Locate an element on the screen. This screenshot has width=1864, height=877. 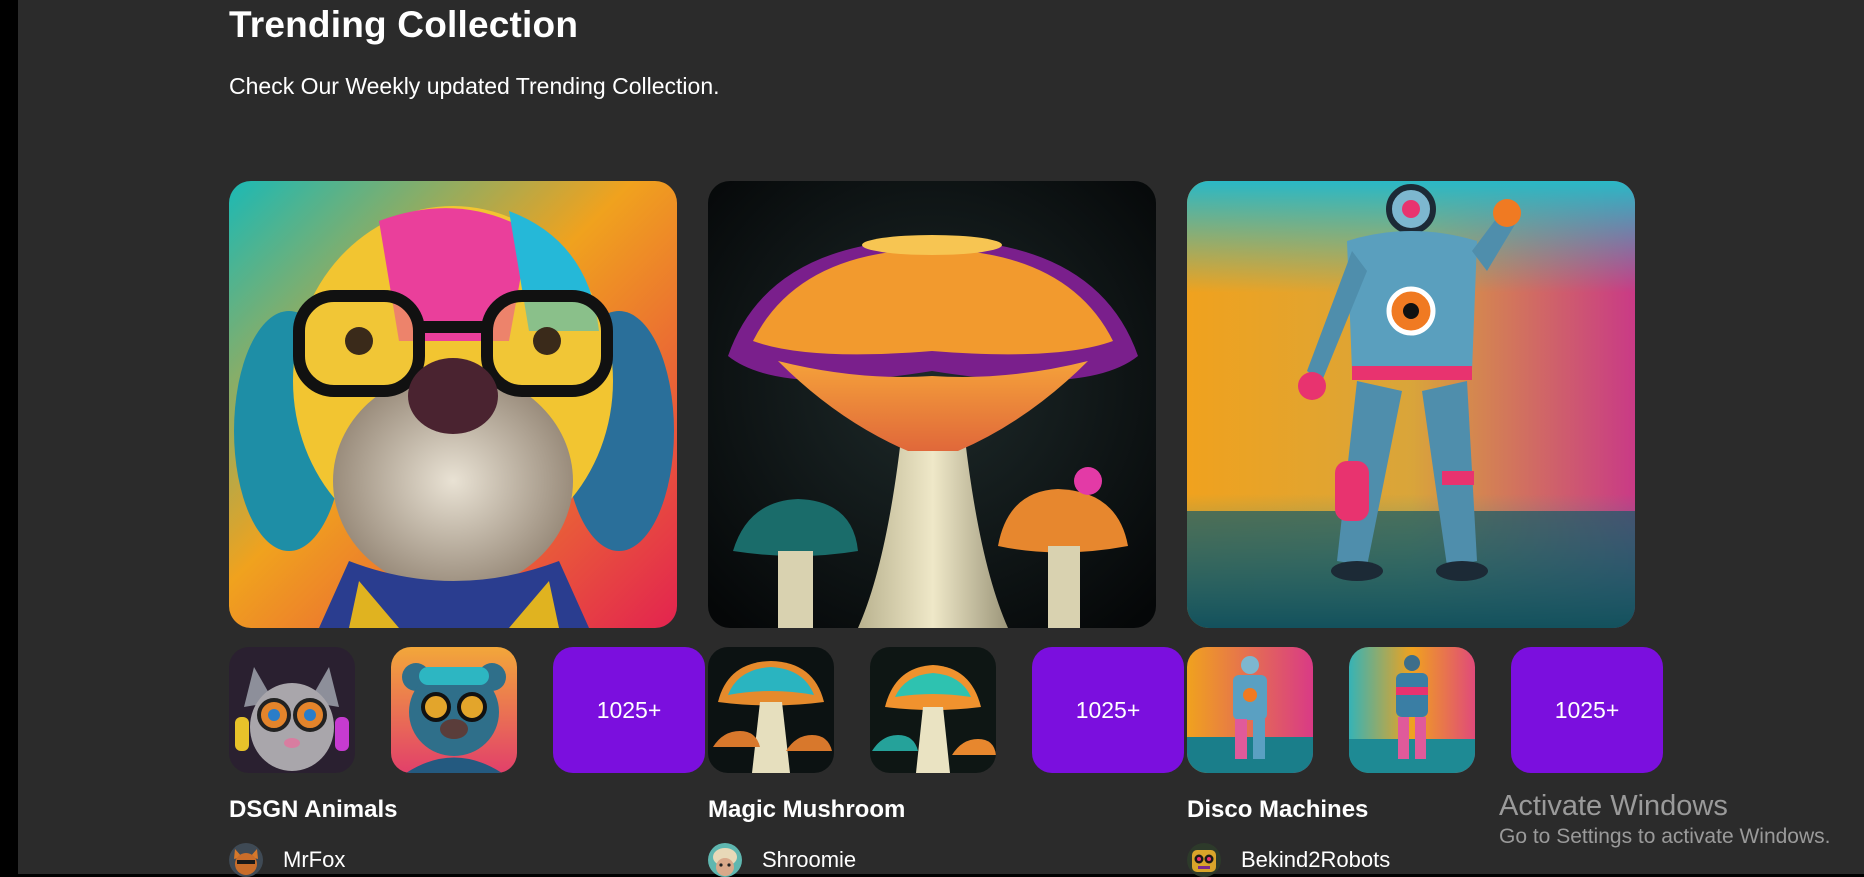
collection-name: Magic Mushroom is located at coordinates (806, 810).